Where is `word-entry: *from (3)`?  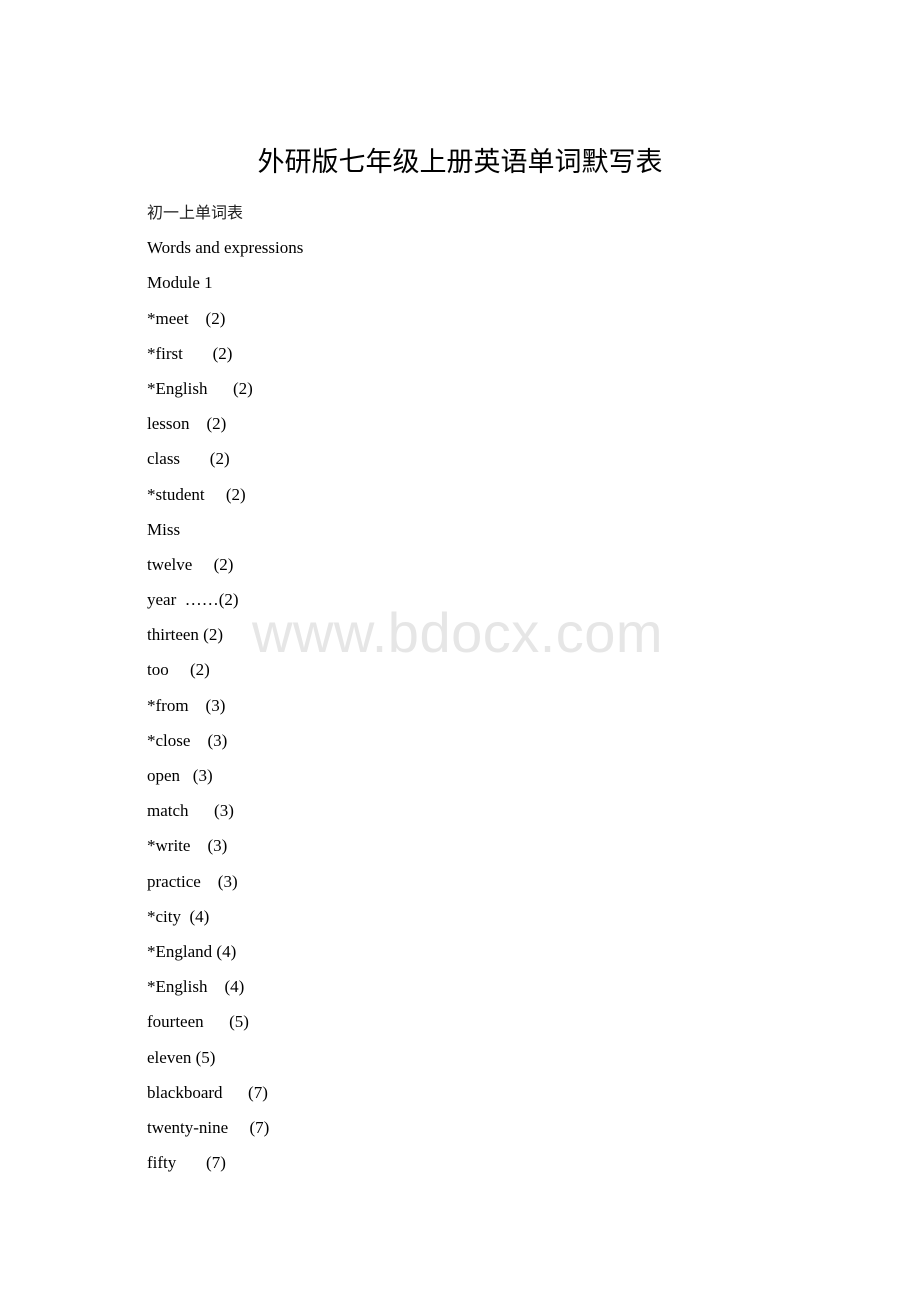
word-entry: *from (3) is located at coordinates (225, 710).